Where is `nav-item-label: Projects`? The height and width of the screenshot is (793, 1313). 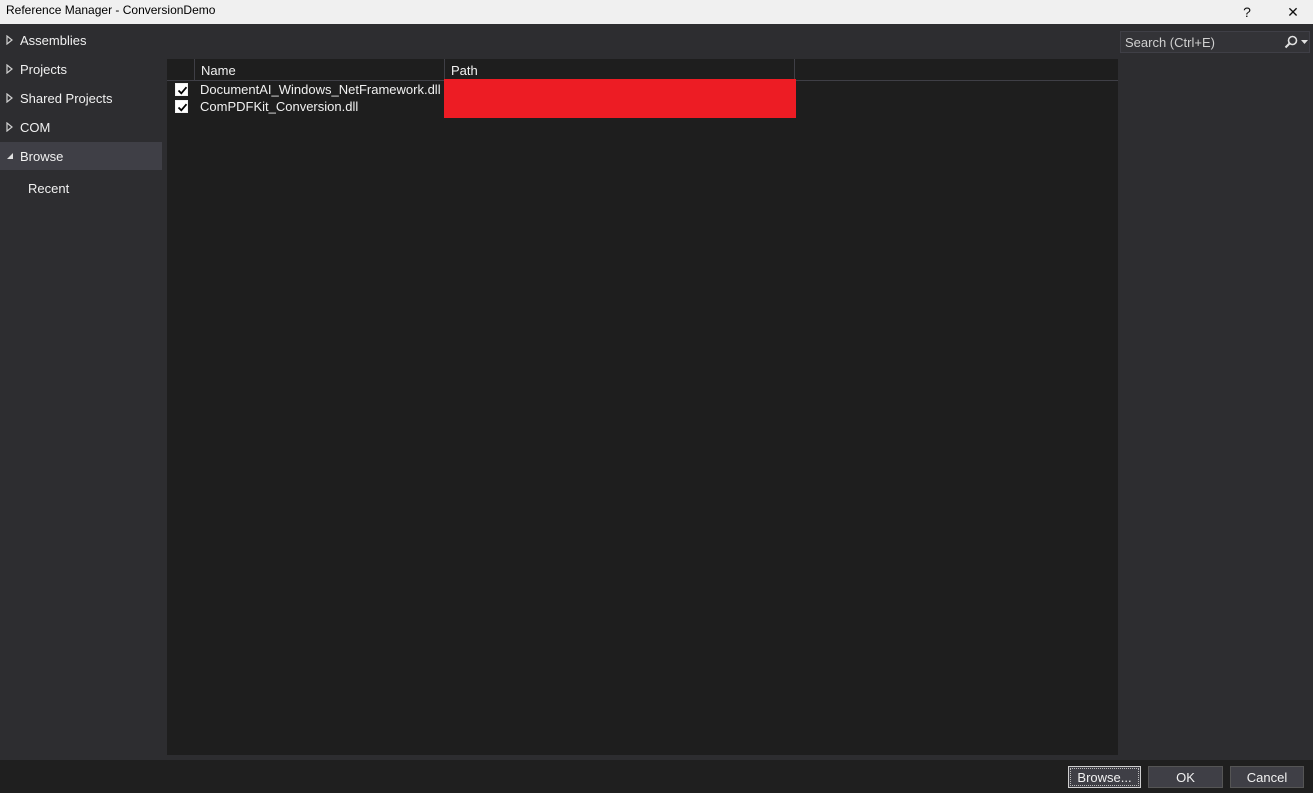 nav-item-label: Projects is located at coordinates (43, 69).